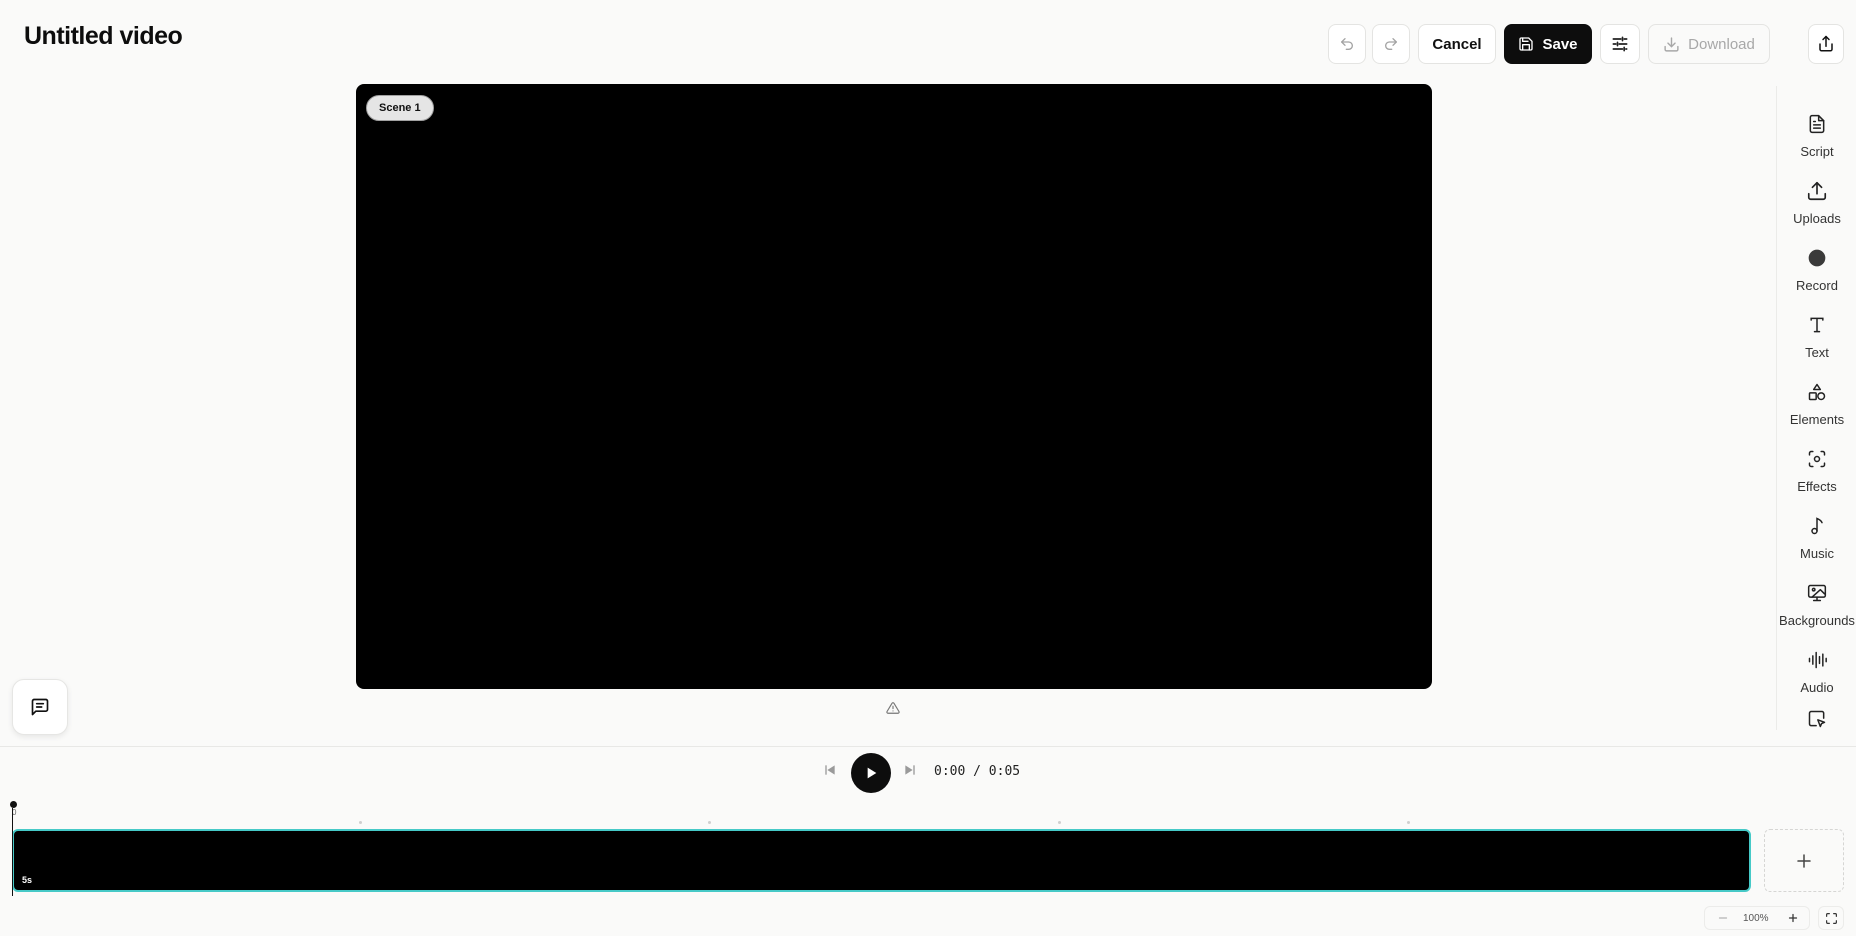 This screenshot has width=1856, height=936. What do you see at coordinates (1817, 285) in the screenshot?
I see `sidebar-item-label: Record` at bounding box center [1817, 285].